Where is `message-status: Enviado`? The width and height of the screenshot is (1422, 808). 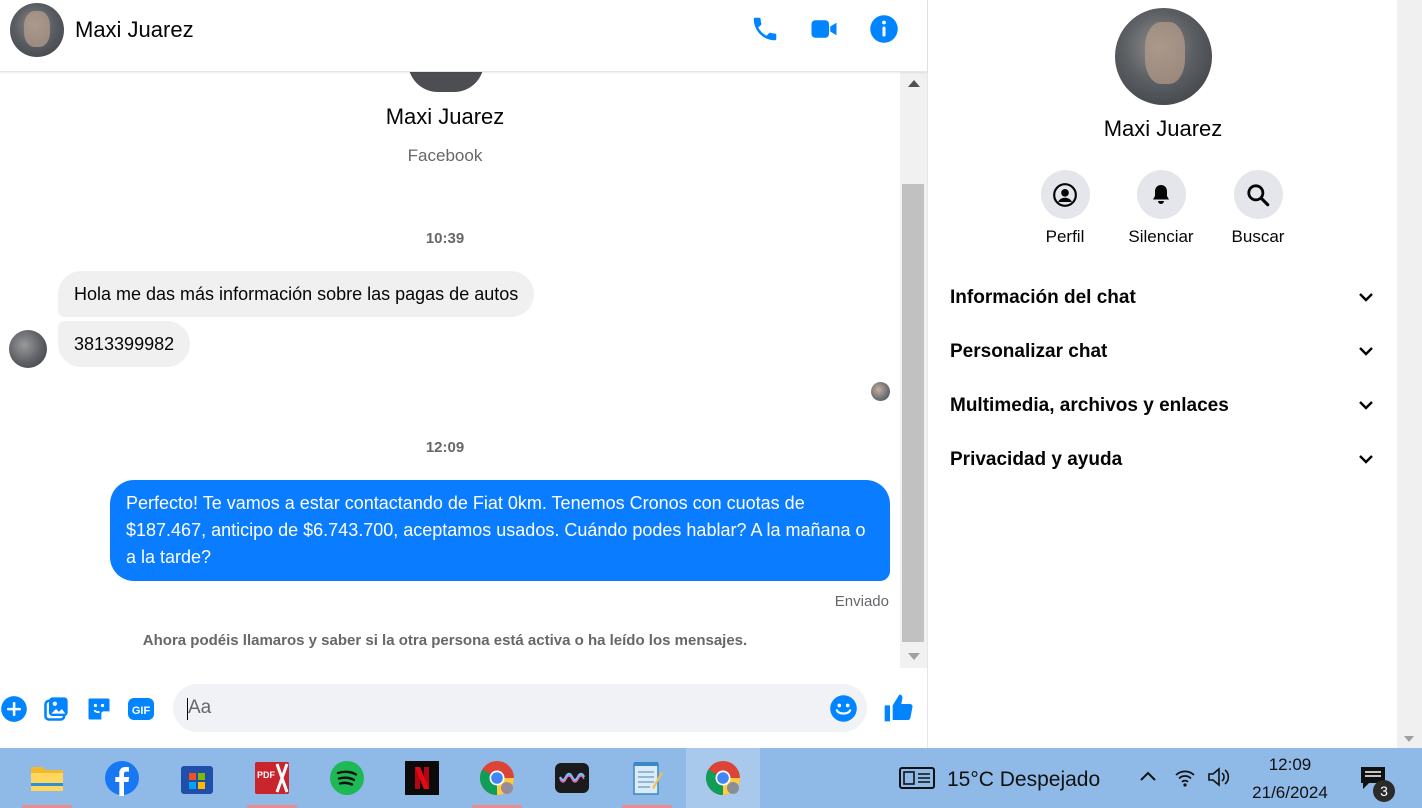 message-status: Enviado is located at coordinates (861, 601).